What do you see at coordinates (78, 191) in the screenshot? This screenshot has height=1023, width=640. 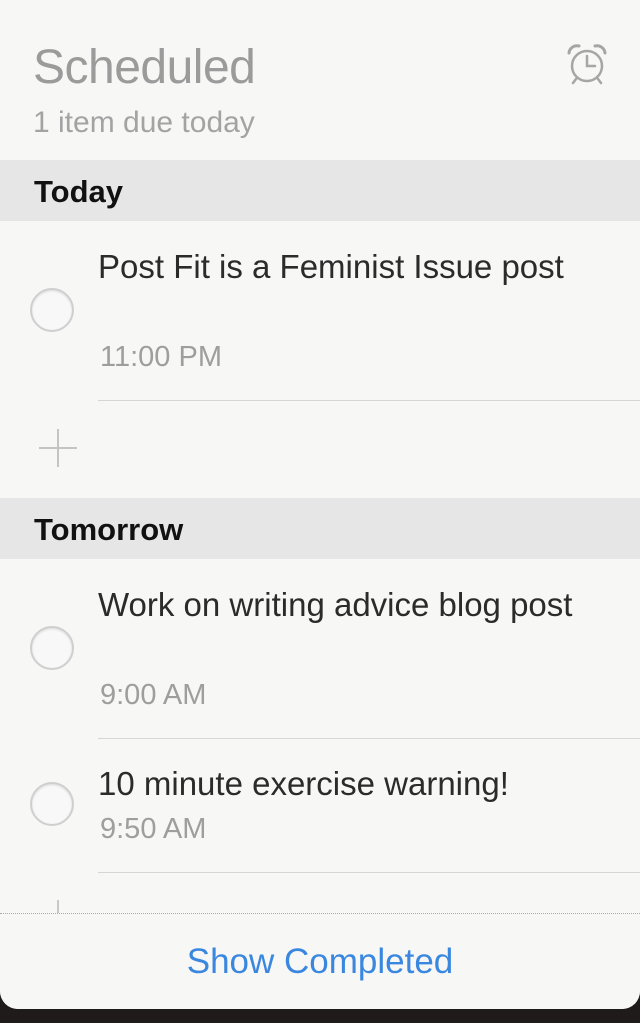 I see `section-label: Today` at bounding box center [78, 191].